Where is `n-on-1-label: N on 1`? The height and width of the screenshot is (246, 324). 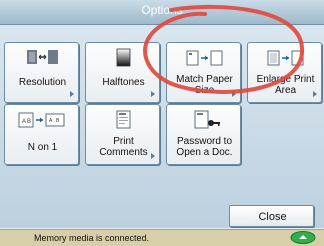
n-on-1-label: N on 1 is located at coordinates (42, 147).